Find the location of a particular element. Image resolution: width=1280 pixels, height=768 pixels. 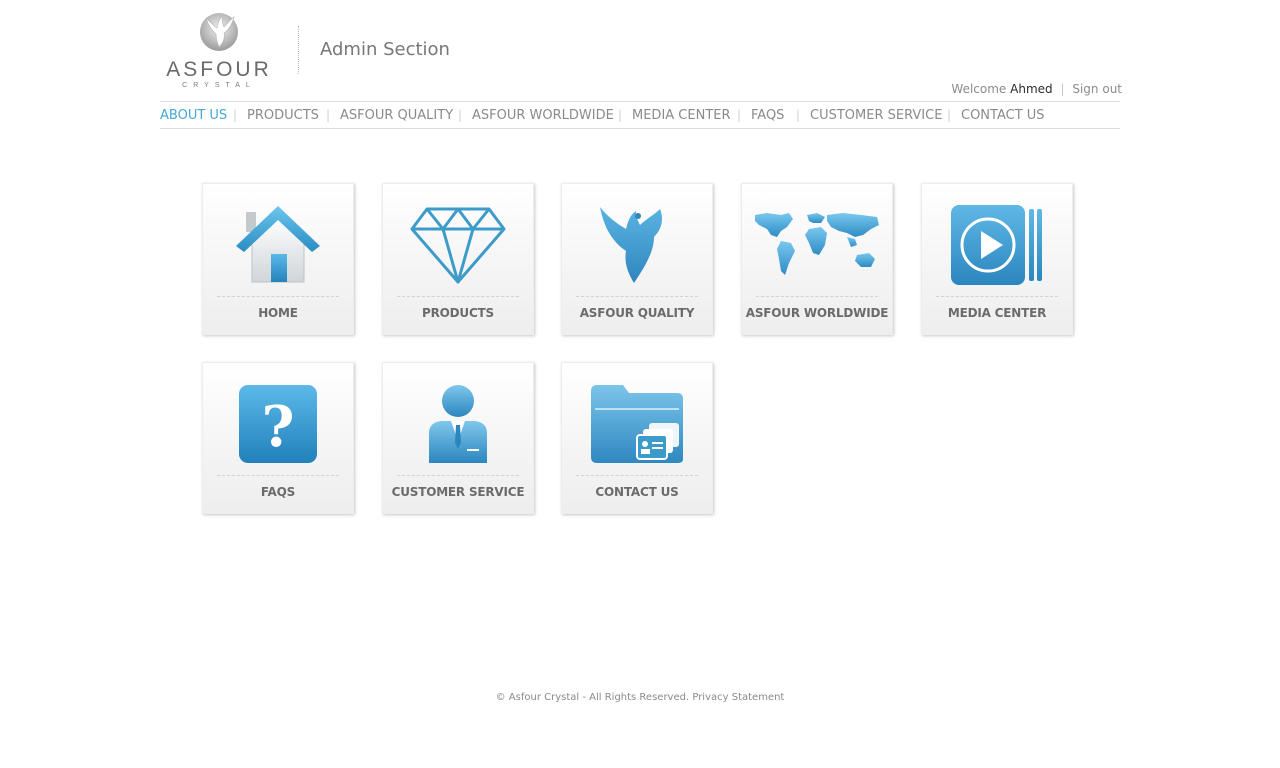

tile-label: PRODUCTS is located at coordinates (458, 313).